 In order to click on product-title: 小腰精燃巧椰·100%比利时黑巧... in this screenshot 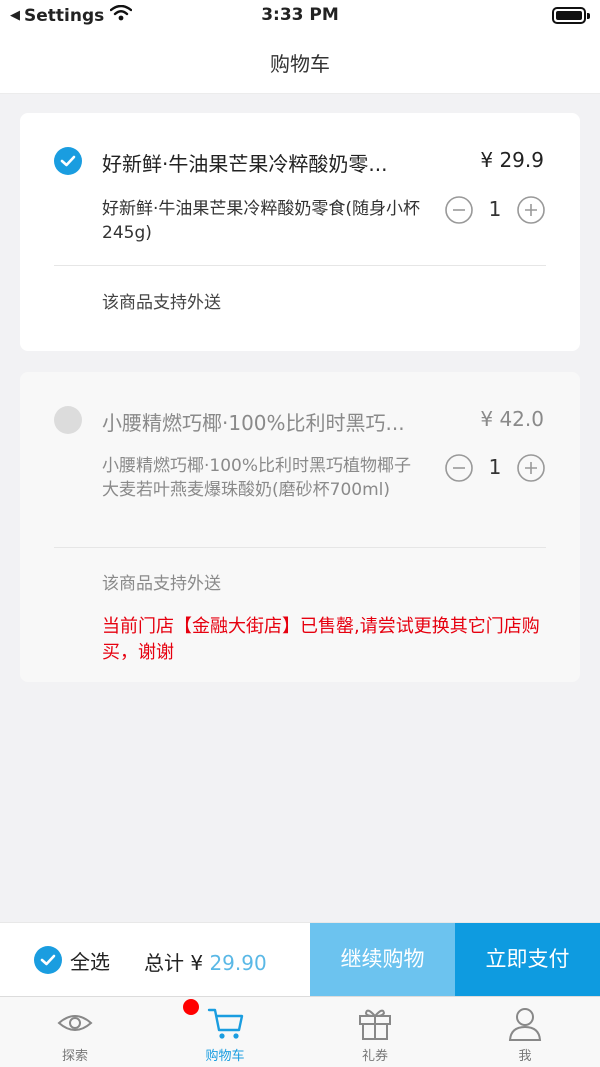, I will do `click(253, 423)`.